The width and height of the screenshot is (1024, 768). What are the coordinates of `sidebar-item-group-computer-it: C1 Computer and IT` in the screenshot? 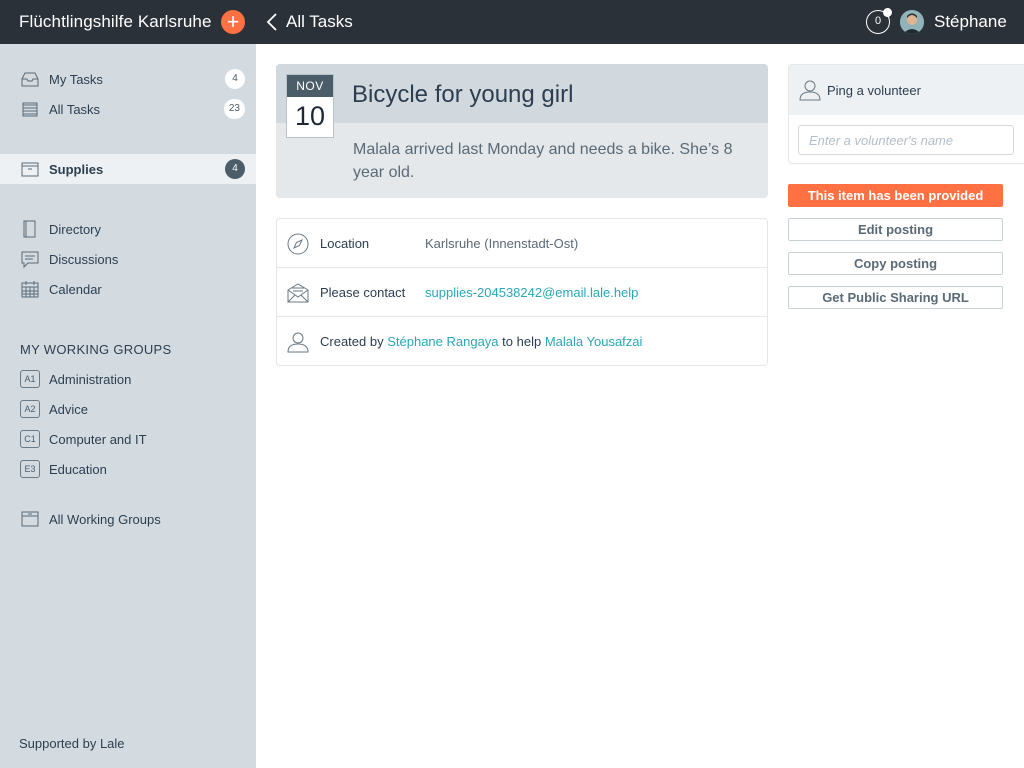 It's located at (128, 439).